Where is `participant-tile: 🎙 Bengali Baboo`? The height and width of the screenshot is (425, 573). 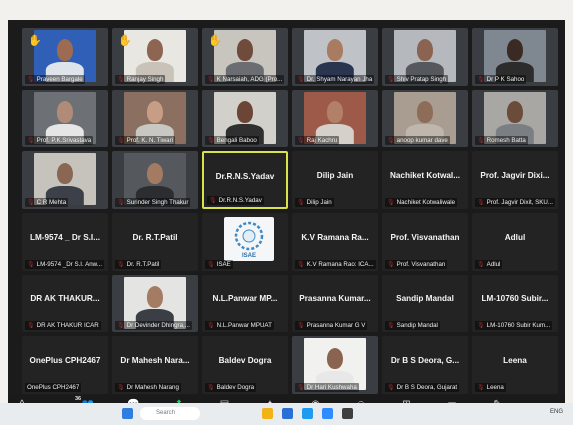
participant-tile: 🎙 Bengali Baboo is located at coordinates (245, 118).